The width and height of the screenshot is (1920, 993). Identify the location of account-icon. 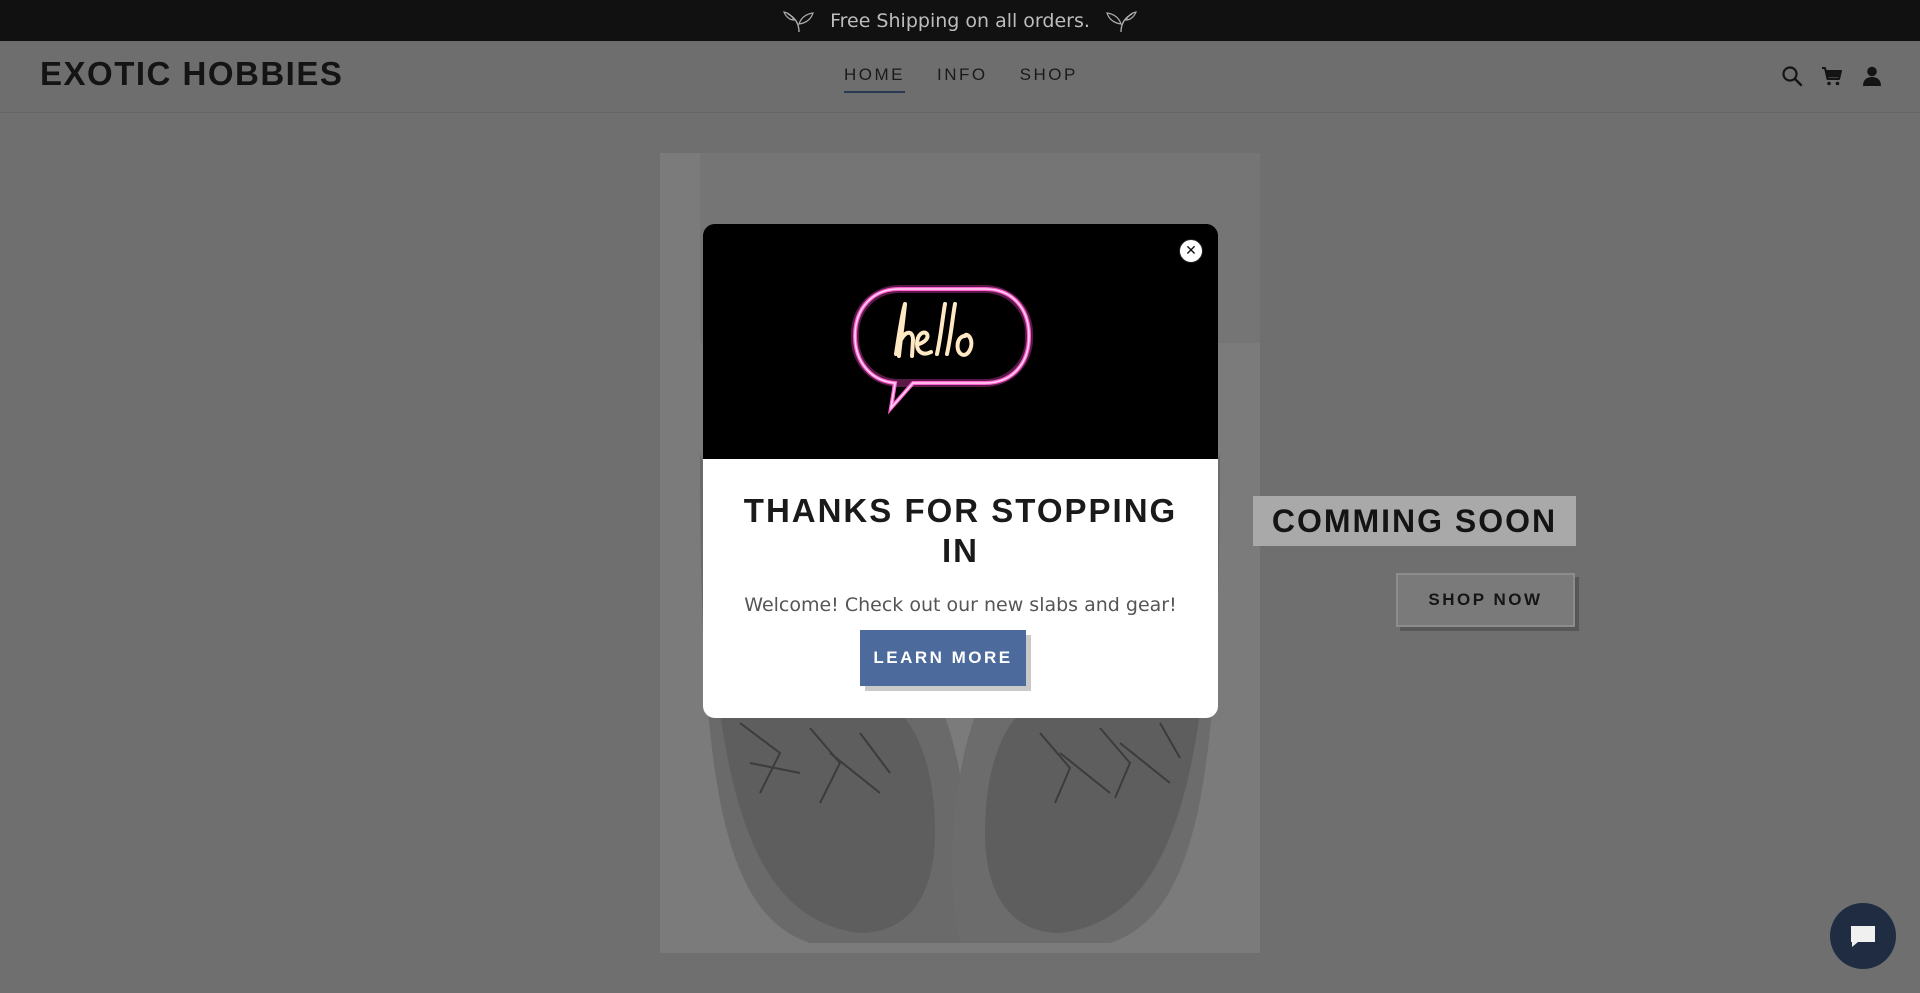
(1872, 76).